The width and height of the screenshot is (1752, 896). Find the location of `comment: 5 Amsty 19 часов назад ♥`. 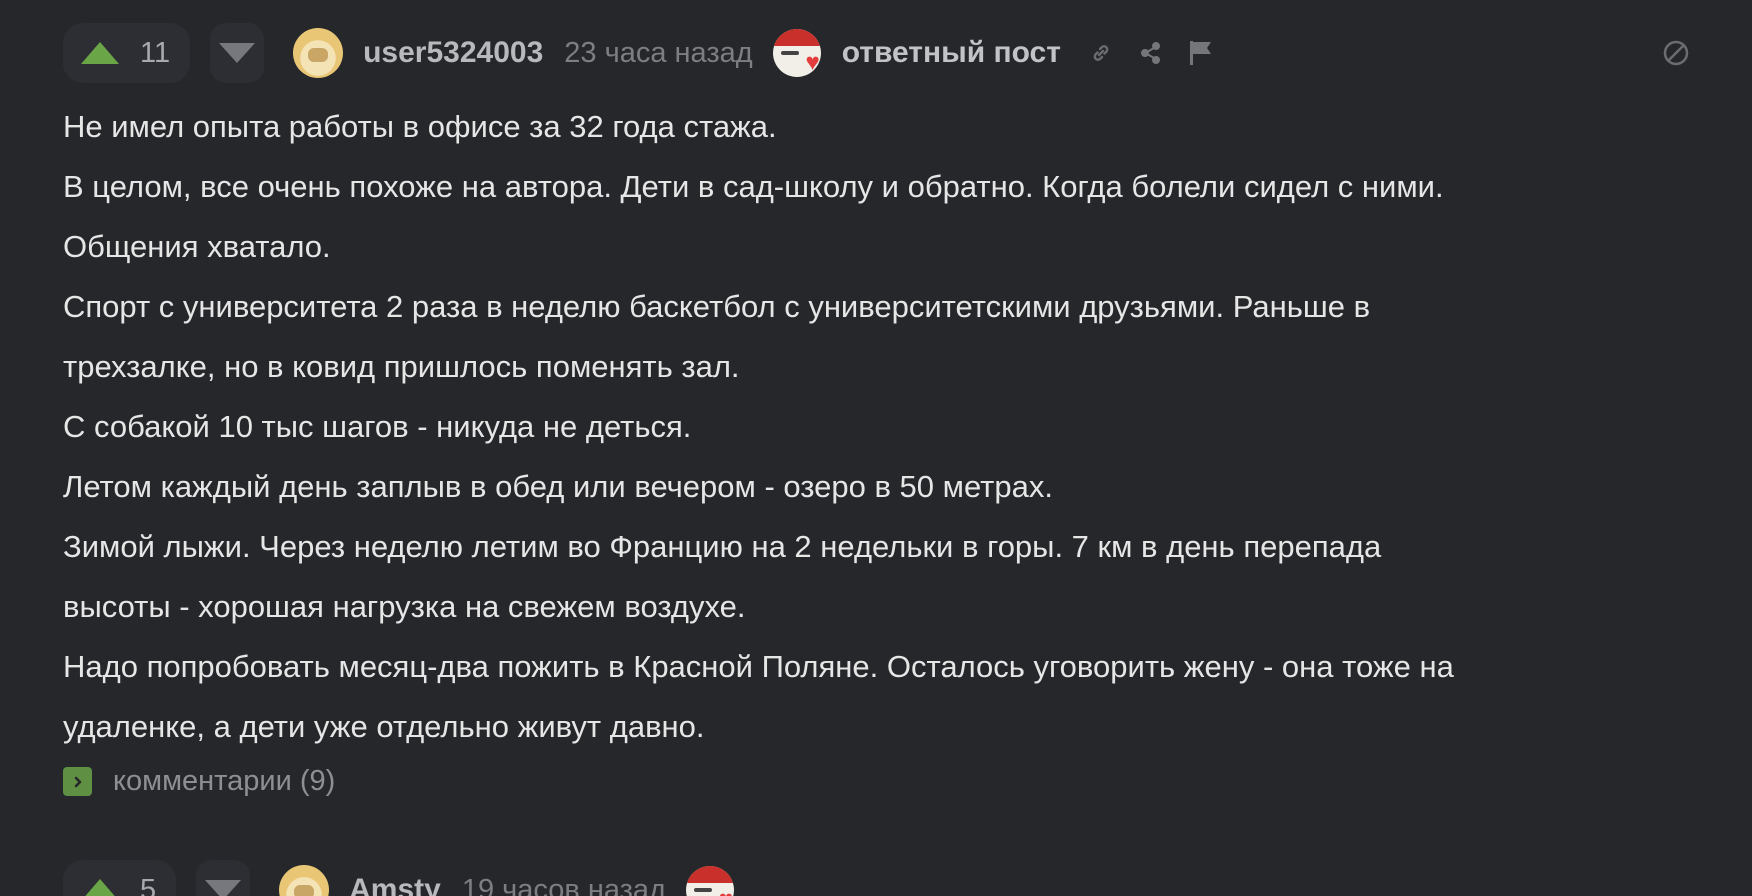

comment: 5 Amsty 19 часов назад ♥ is located at coordinates (887, 878).